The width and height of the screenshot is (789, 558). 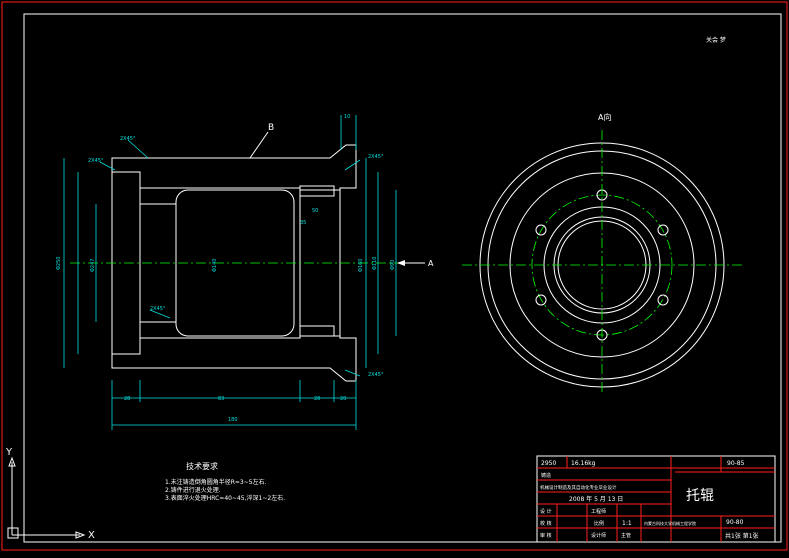 What do you see at coordinates (736, 463) in the screenshot?
I see `part-no: 90-85` at bounding box center [736, 463].